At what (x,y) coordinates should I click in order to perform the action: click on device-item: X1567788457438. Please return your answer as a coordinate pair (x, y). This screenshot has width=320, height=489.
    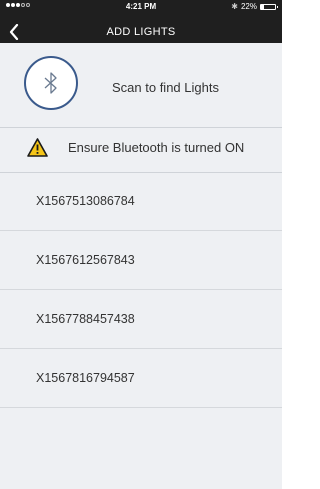
    Looking at the image, I should click on (141, 319).